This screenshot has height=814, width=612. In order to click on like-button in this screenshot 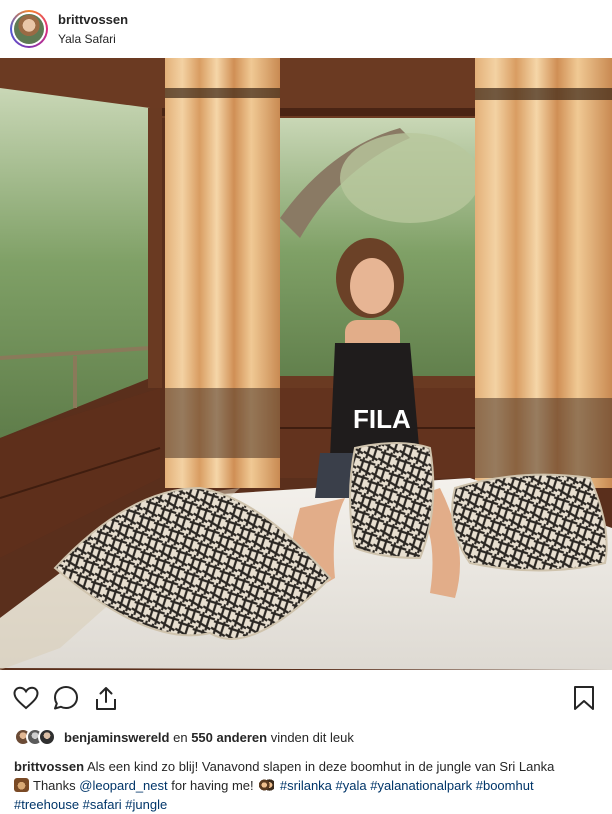, I will do `click(26, 698)`.